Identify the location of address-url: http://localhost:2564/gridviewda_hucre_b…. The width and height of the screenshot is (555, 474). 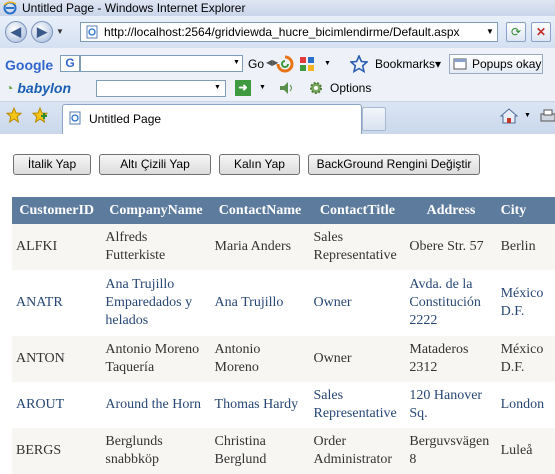
(282, 32).